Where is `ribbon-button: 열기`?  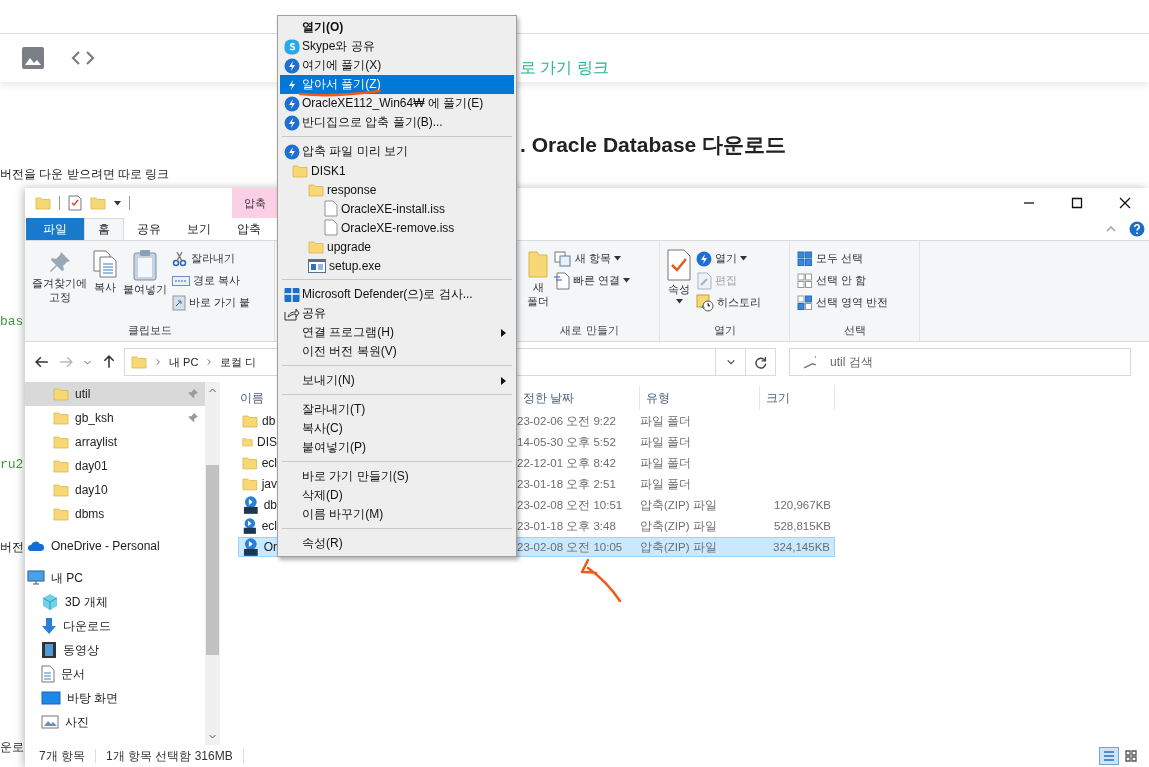 ribbon-button: 열기 is located at coordinates (728, 258).